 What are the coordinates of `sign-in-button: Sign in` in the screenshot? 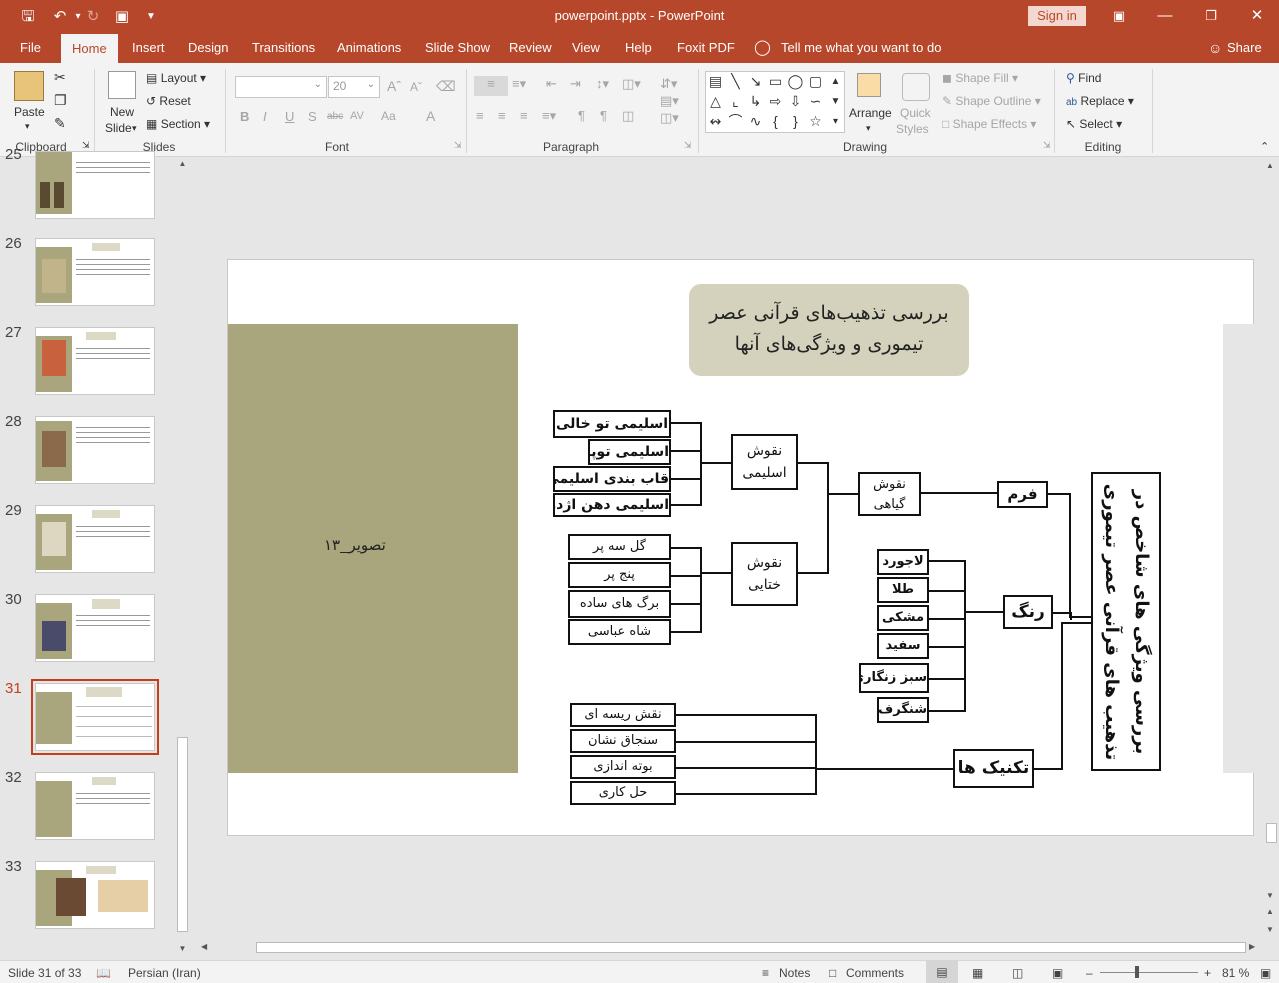 It's located at (1057, 16).